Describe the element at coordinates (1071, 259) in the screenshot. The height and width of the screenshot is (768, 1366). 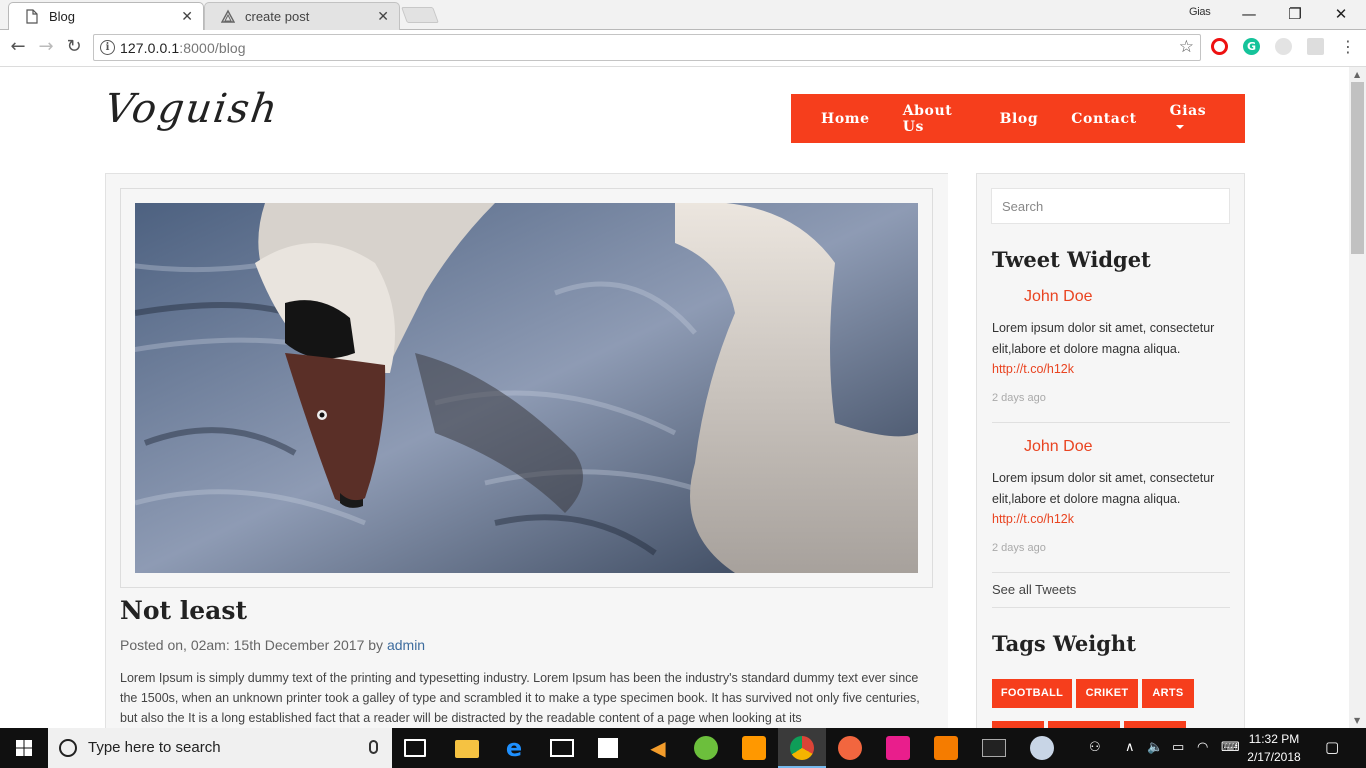
I see `tweet-widget-title: Tweet Widget` at that location.